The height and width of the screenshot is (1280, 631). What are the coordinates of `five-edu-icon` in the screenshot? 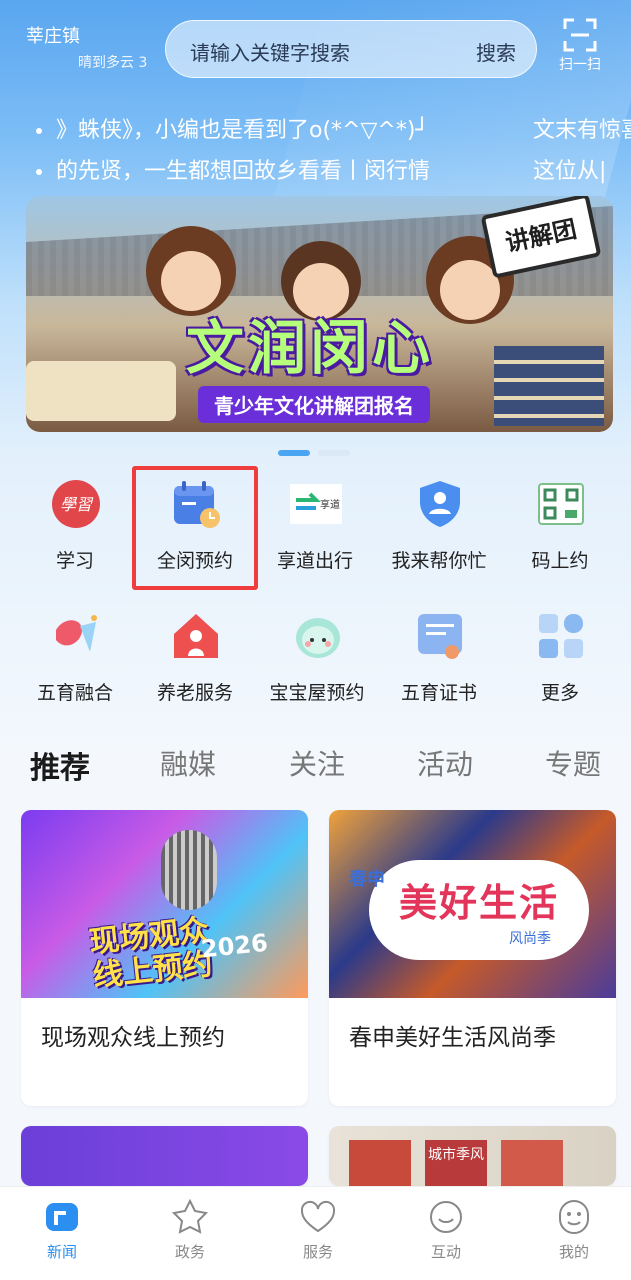 It's located at (76, 633).